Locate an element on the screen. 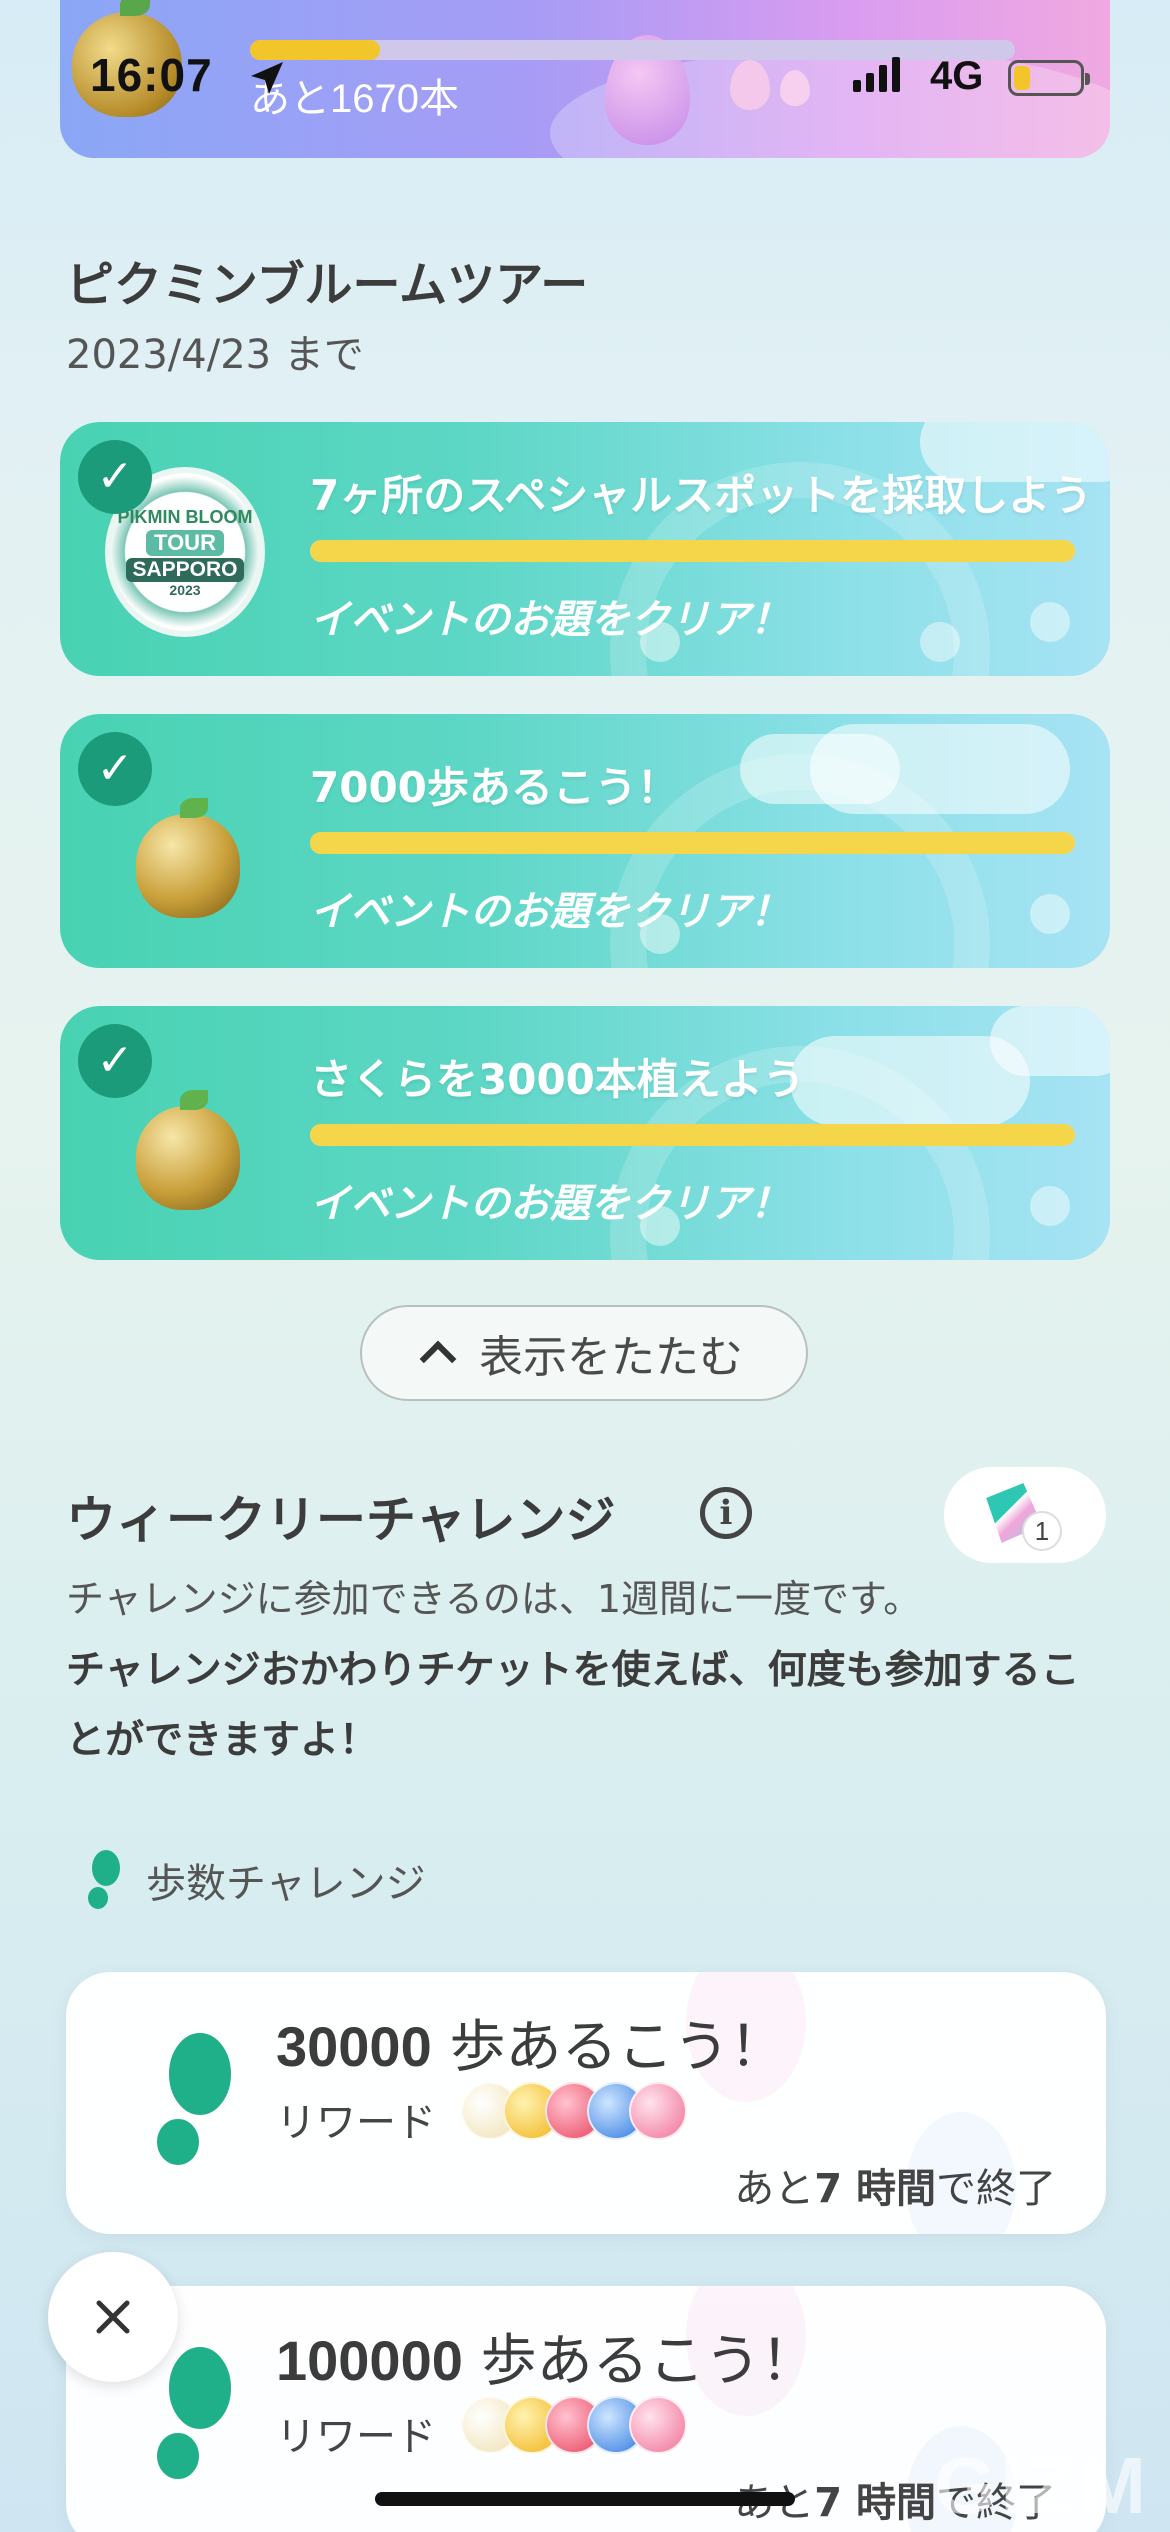 This screenshot has height=2532, width=1170. weekly-bold-description: チャレンジおかわりチケットを使えば、何度も参加することができますよ！ is located at coordinates (573, 1705).